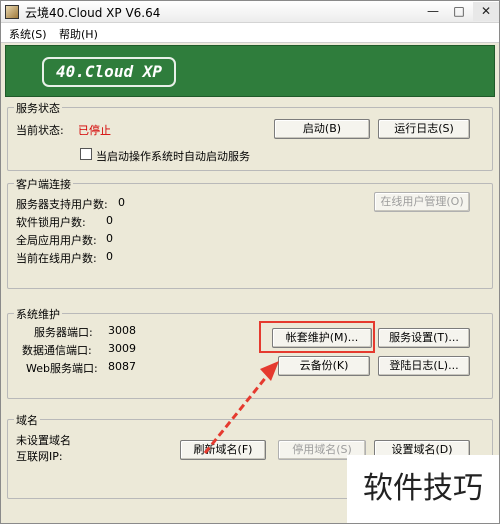  Describe the element at coordinates (57, 350) in the screenshot. I see `data-port-label: 数据通信端口:` at that location.